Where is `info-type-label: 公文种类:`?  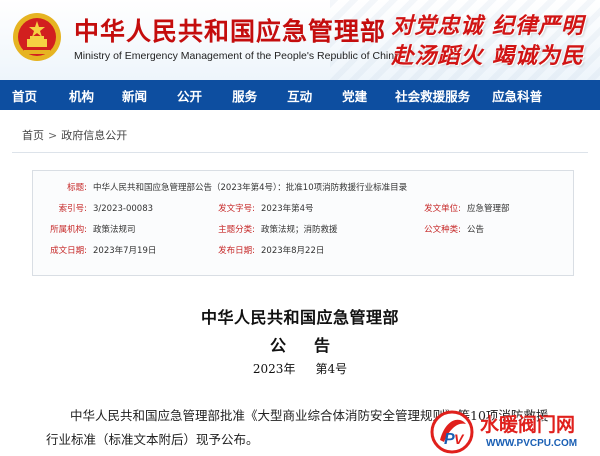
info-type-label: 公文种类: is located at coordinates (442, 230).